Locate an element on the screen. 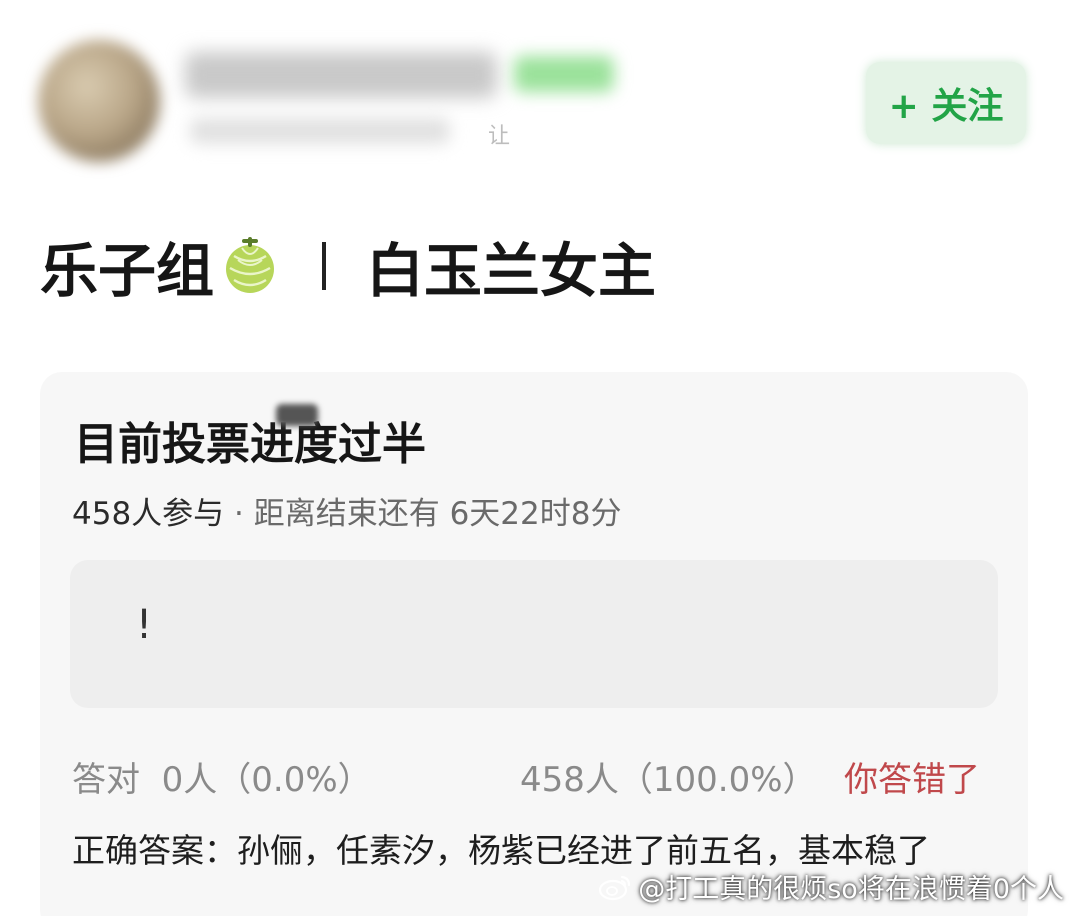 This screenshot has height=916, width=1072. post-title-left: 乐子组 is located at coordinates (127, 271).